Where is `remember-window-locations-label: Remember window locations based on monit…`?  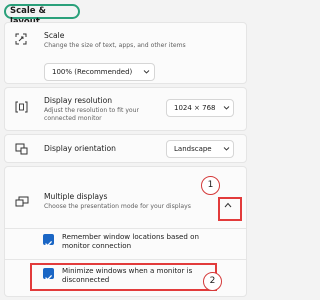
remember-window-locations-label: Remember window locations based on monit… is located at coordinates (130, 241).